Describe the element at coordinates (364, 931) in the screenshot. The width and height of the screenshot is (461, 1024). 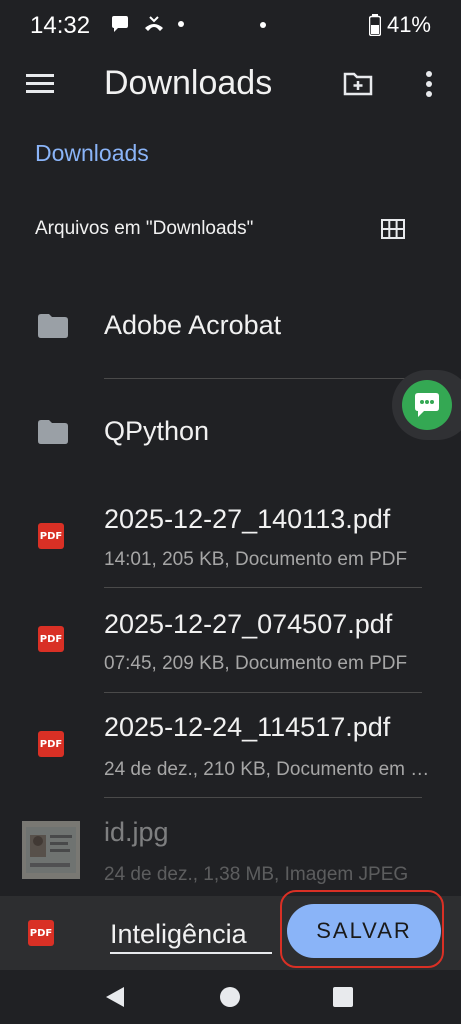
I see `save-button: SALVAR` at that location.